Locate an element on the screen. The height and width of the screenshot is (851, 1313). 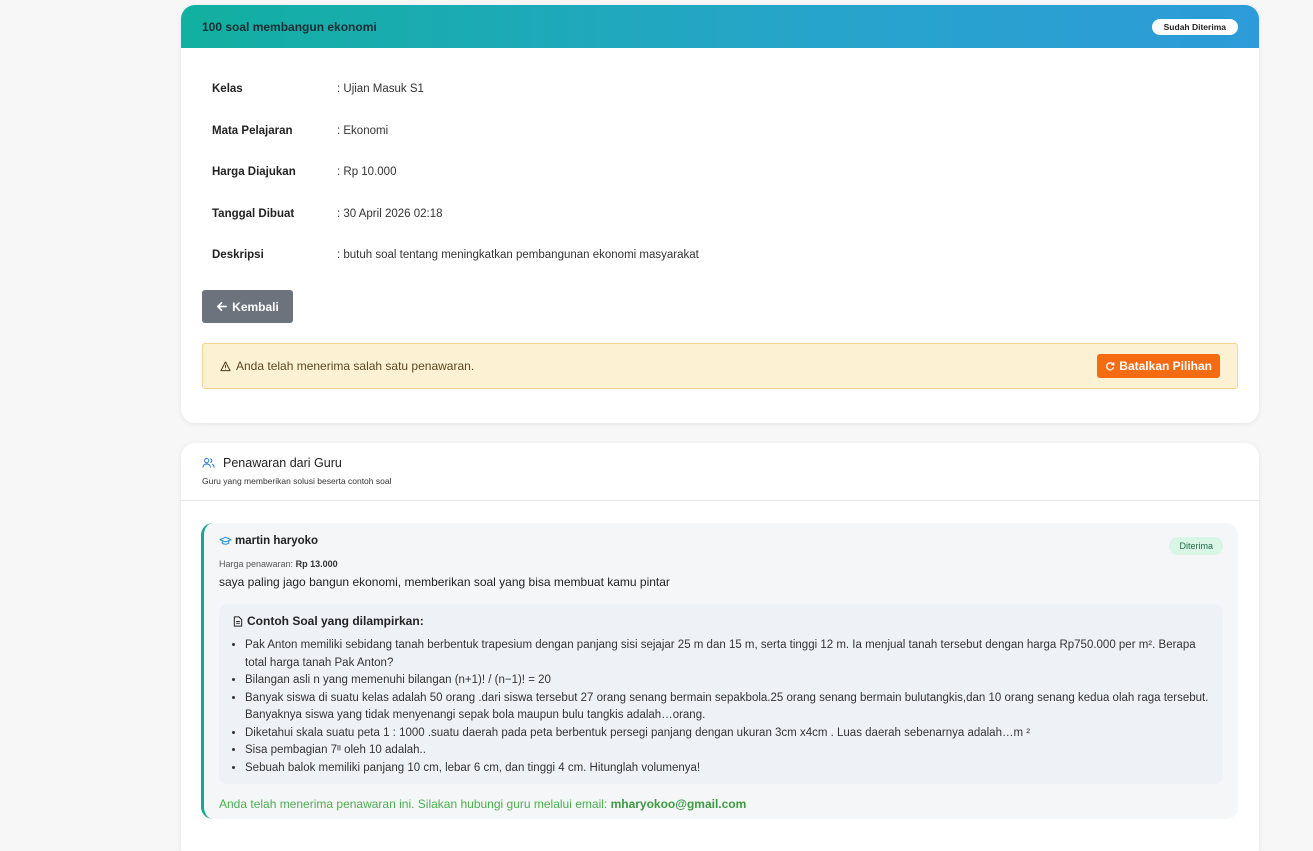
offers-title-row: Penawaran dari Guru is located at coordinates (720, 463).